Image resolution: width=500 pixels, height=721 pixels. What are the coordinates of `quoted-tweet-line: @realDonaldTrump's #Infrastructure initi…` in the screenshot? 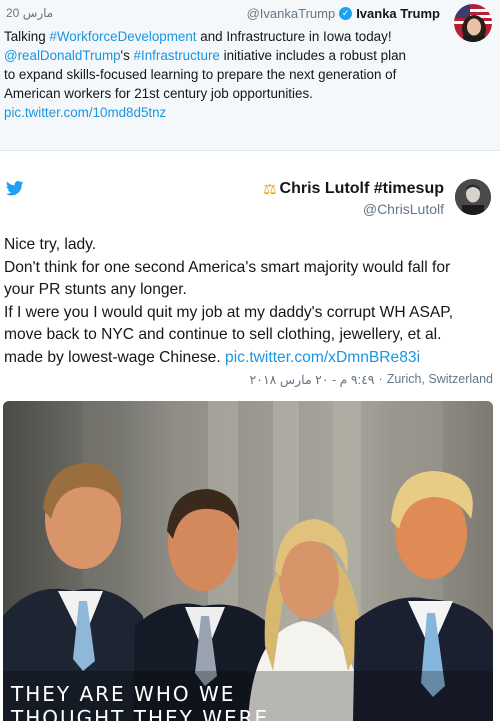 It's located at (205, 55).